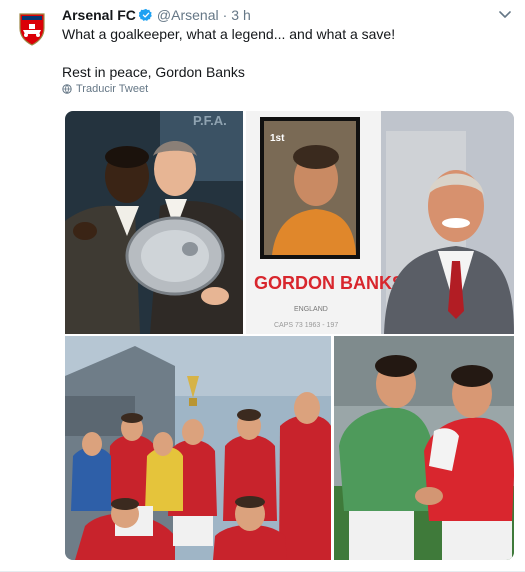  Describe the element at coordinates (329, 283) in the screenshot. I see `stamp-name: GORDON BANKS` at that location.